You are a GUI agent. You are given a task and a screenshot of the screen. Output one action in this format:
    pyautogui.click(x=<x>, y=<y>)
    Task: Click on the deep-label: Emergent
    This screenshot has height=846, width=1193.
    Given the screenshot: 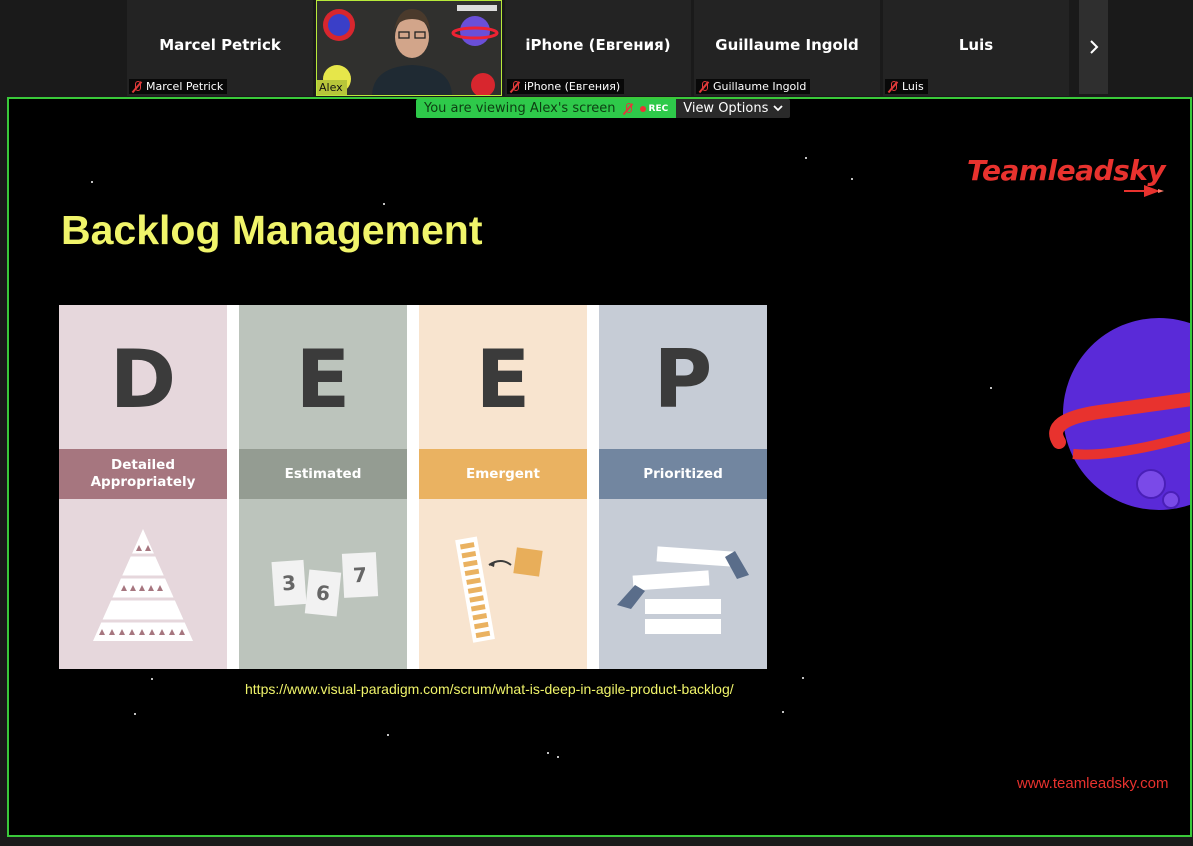 What is the action you would take?
    pyautogui.click(x=503, y=474)
    